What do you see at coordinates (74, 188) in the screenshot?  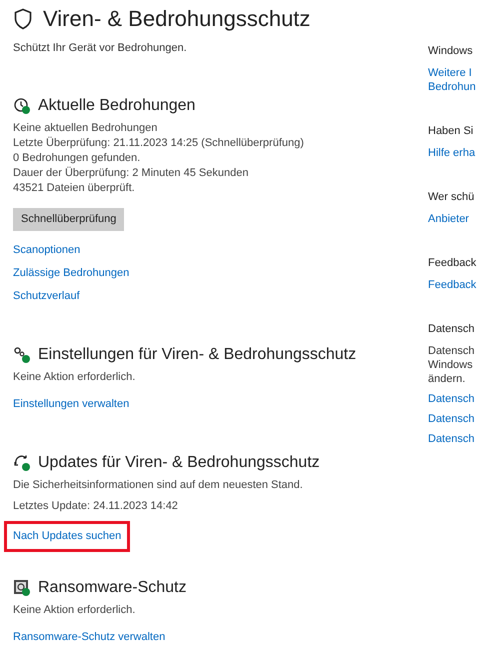 I see `status-text: 43521 Dateien überprüft.` at bounding box center [74, 188].